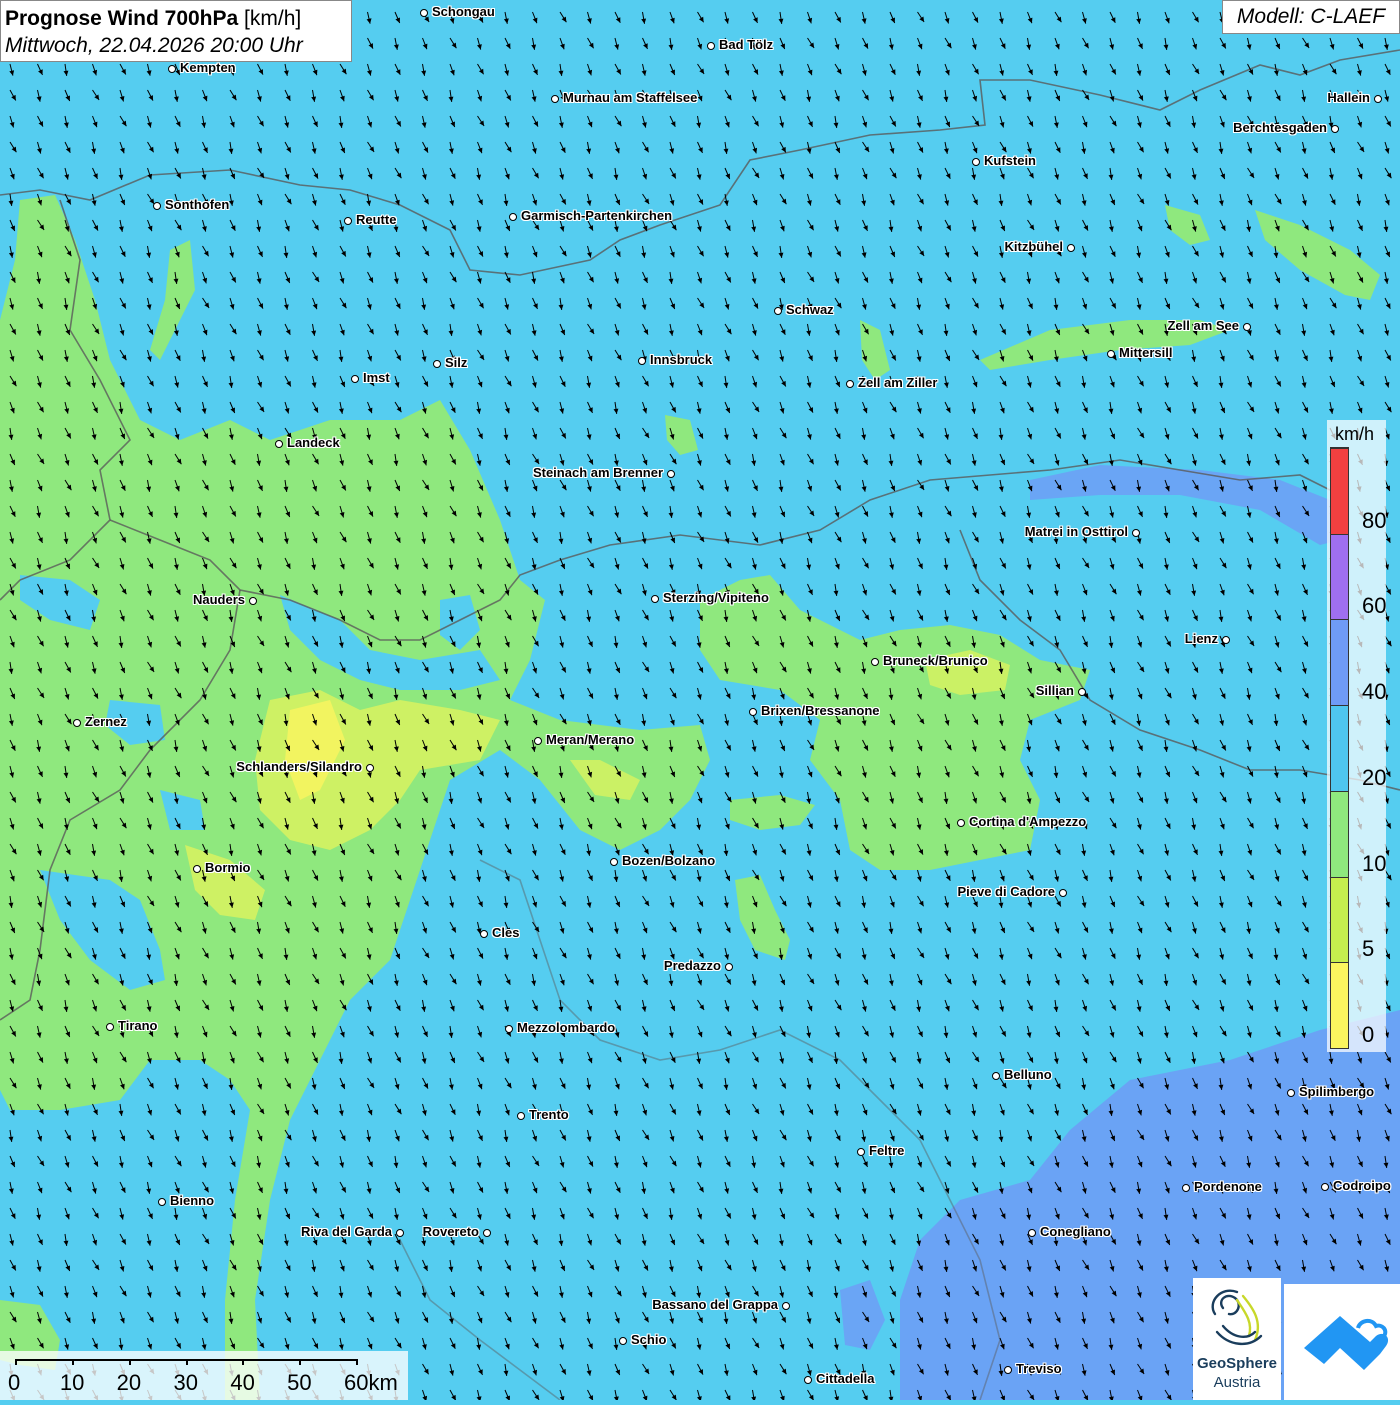  Describe the element at coordinates (1374, 778) in the screenshot. I see `legend-tick-label: 20` at that location.